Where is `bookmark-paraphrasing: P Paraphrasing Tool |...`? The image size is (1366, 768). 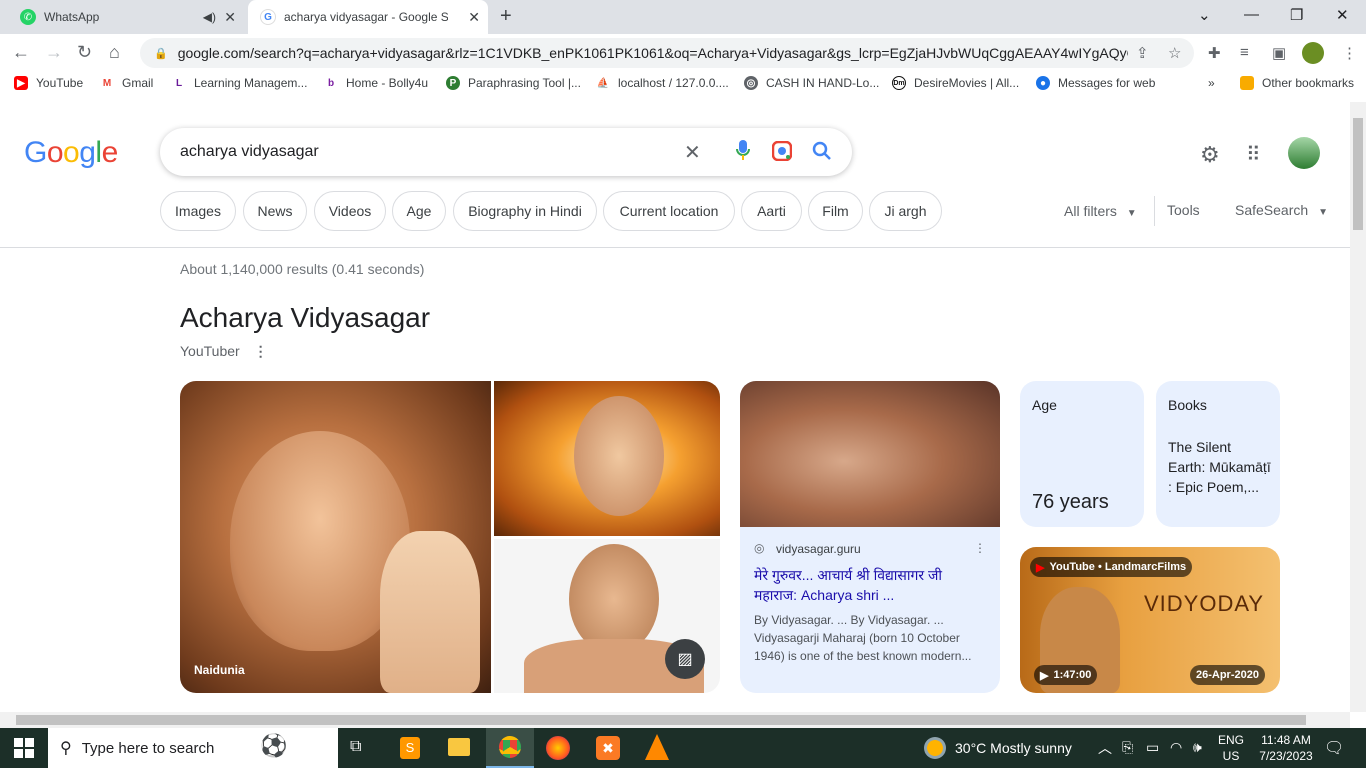 bookmark-paraphrasing: P Paraphrasing Tool |... is located at coordinates (513, 83).